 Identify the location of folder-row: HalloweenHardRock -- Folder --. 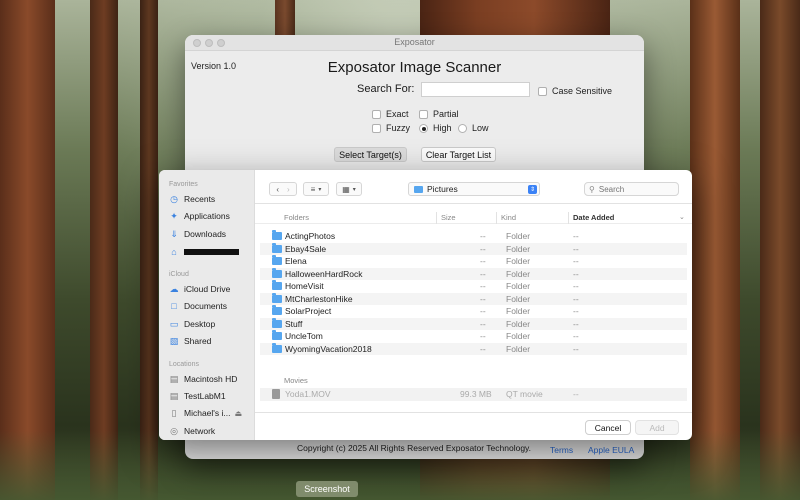
(473, 273).